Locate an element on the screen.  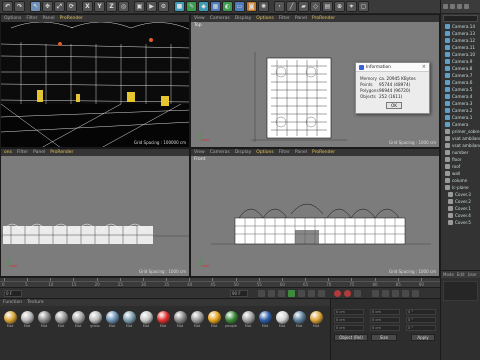
position-x-field: 0 cm is located at coordinates (349, 312).